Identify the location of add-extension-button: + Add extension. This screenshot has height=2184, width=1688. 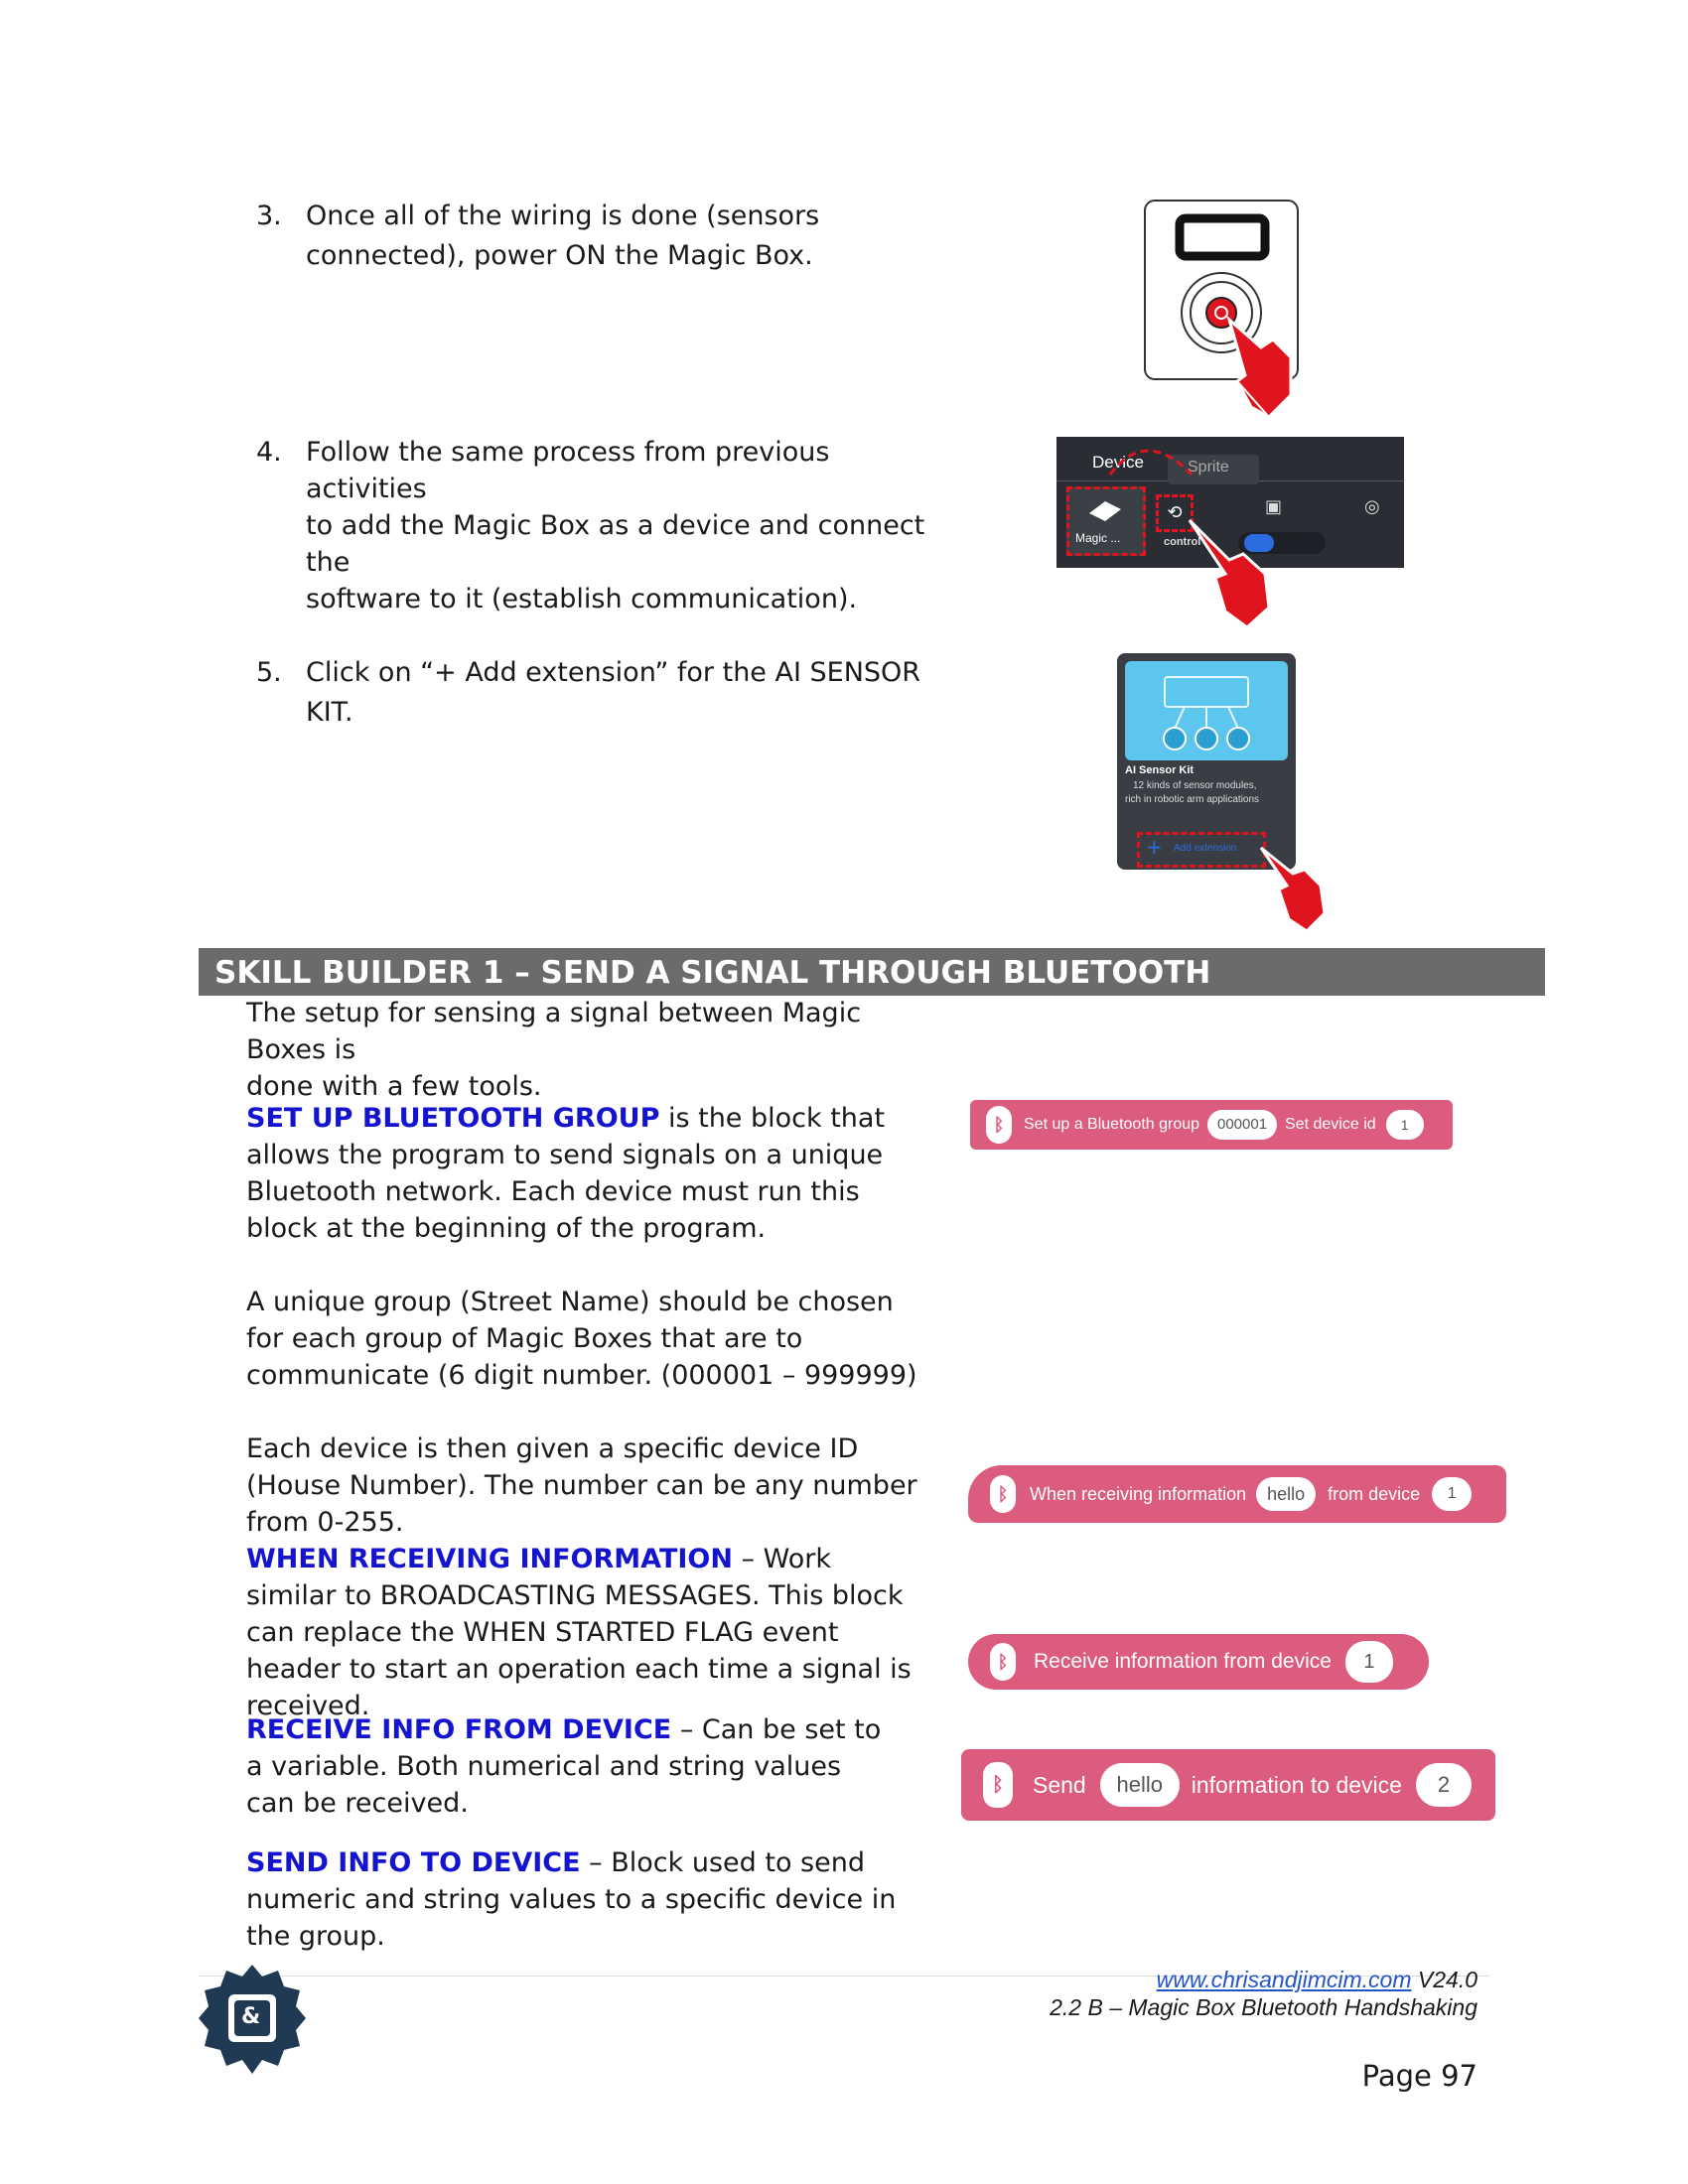
(1201, 850).